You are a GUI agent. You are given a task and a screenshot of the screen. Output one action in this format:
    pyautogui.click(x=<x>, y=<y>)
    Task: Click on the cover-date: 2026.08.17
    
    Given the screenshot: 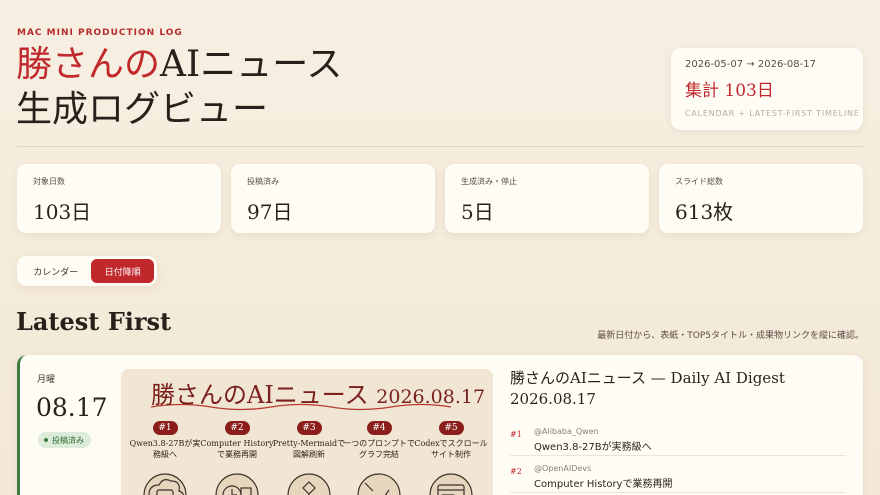 What is the action you would take?
    pyautogui.click(x=431, y=397)
    